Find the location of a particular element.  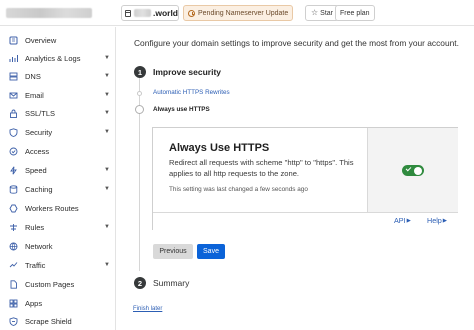

sidebar-item-label: Traffic is located at coordinates (35, 265).